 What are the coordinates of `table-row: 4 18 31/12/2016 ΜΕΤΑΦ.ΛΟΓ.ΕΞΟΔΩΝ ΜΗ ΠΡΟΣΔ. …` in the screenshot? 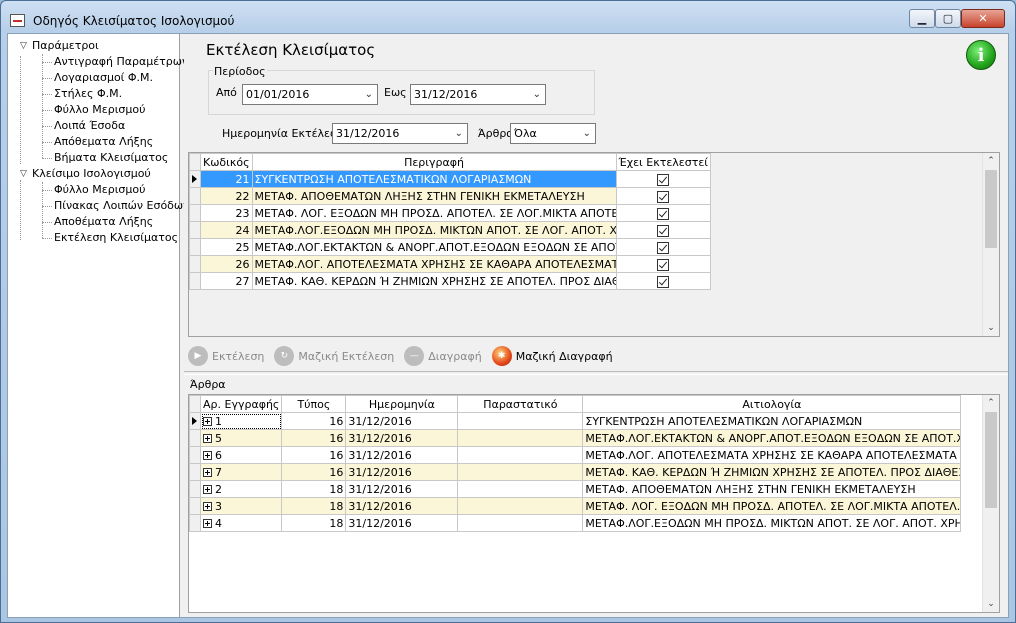 It's located at (575, 523).